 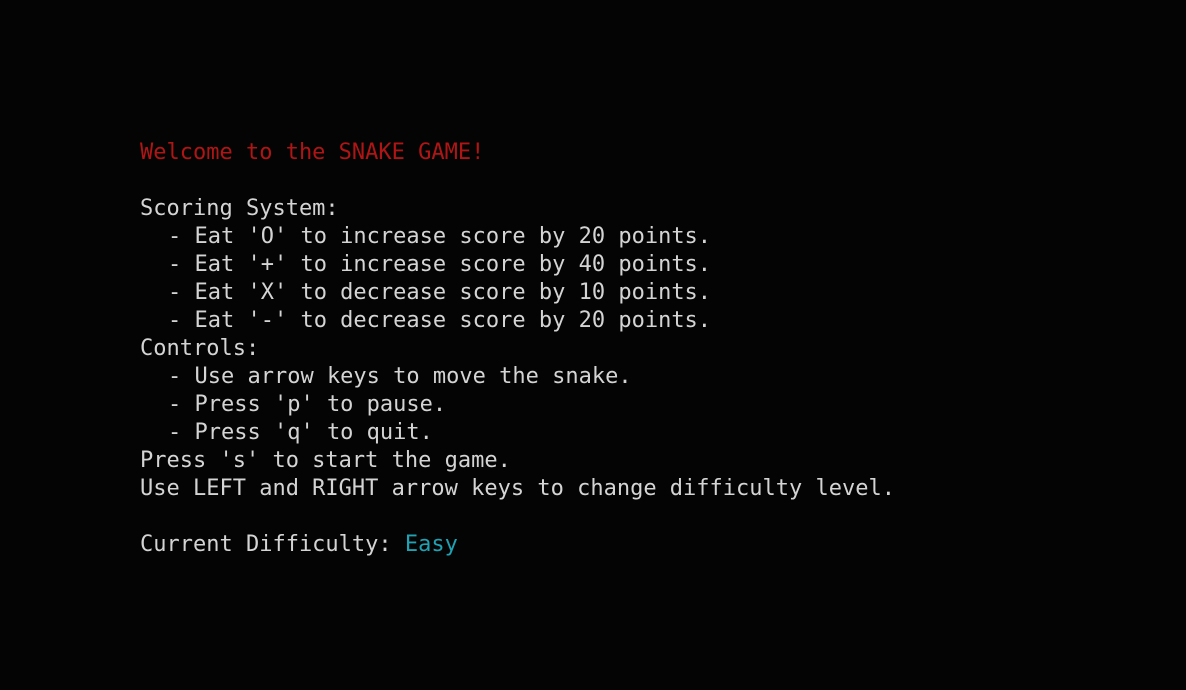 I want to click on difficulty-label: Current Difficulty:, so click(x=272, y=544).